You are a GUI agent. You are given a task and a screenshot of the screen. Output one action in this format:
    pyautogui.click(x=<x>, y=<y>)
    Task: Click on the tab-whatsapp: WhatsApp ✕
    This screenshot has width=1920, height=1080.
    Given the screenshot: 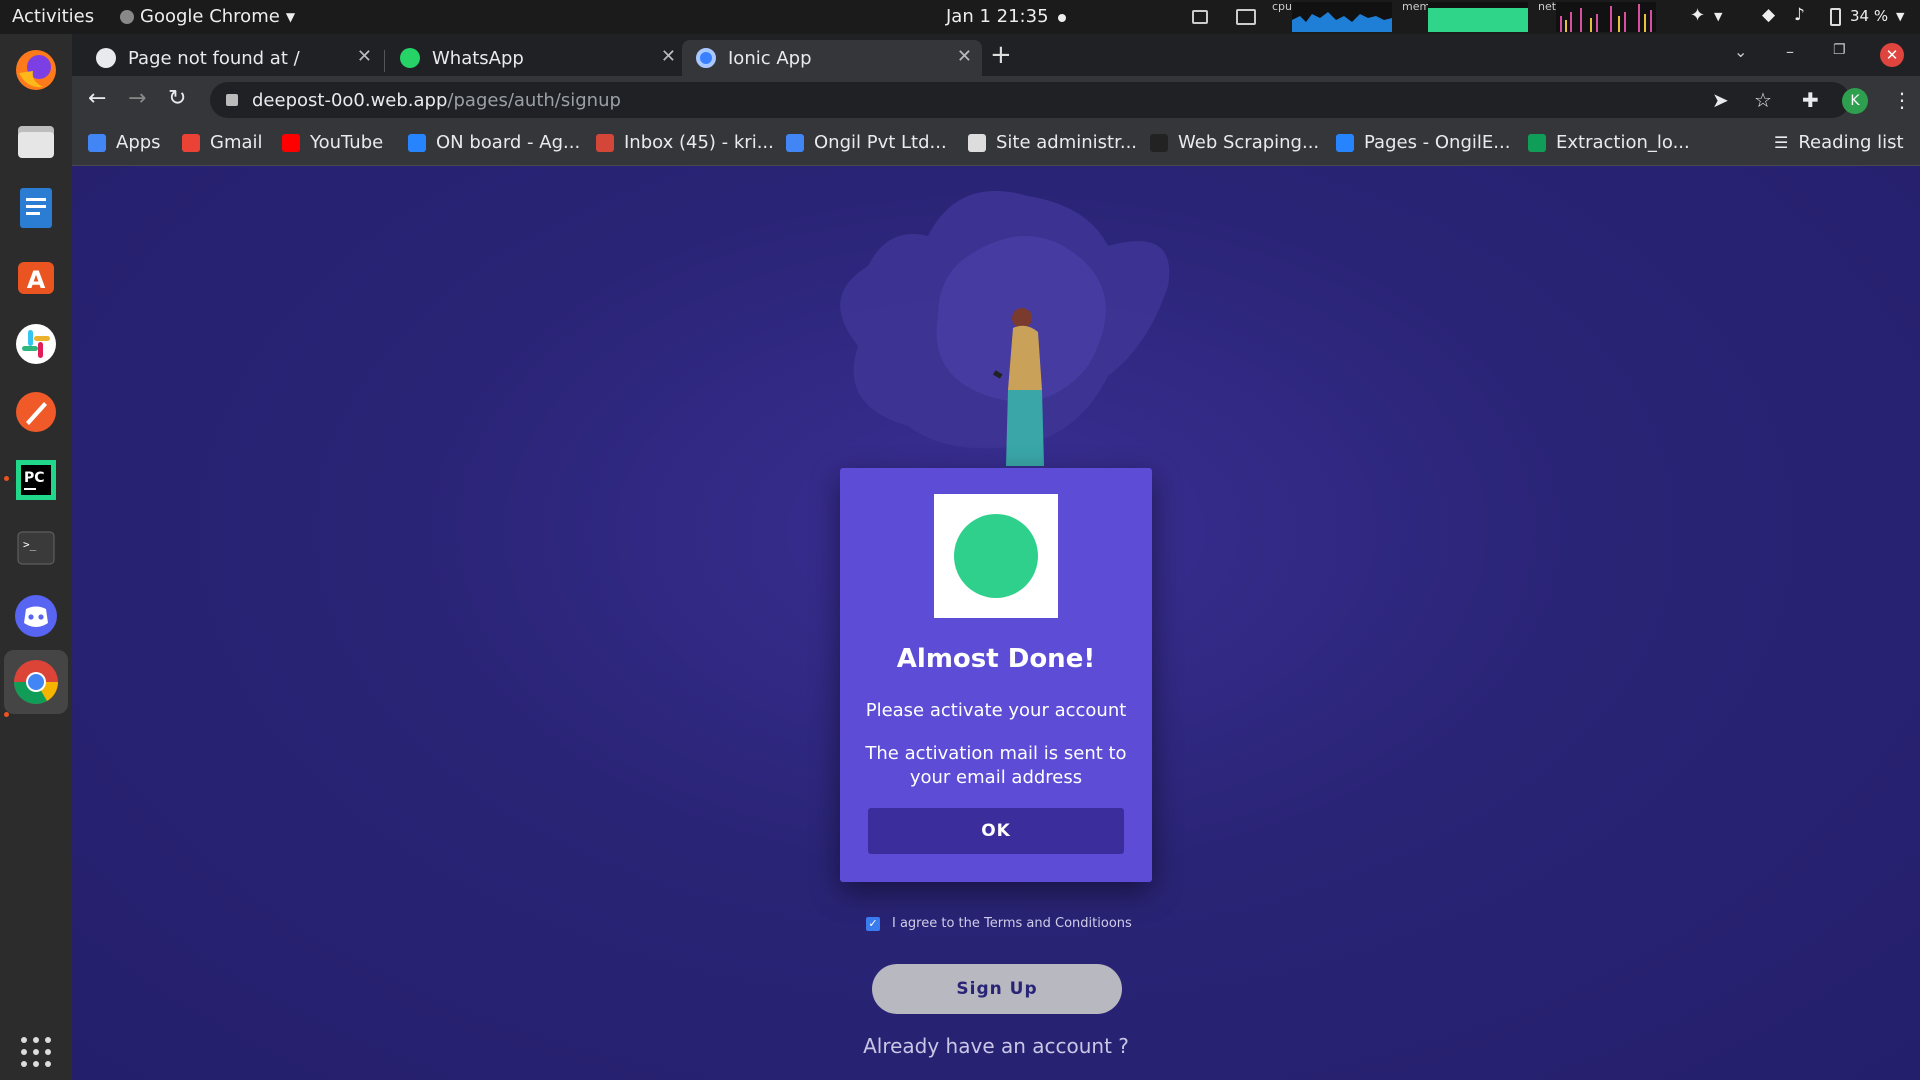 What is the action you would take?
    pyautogui.click(x=536, y=58)
    